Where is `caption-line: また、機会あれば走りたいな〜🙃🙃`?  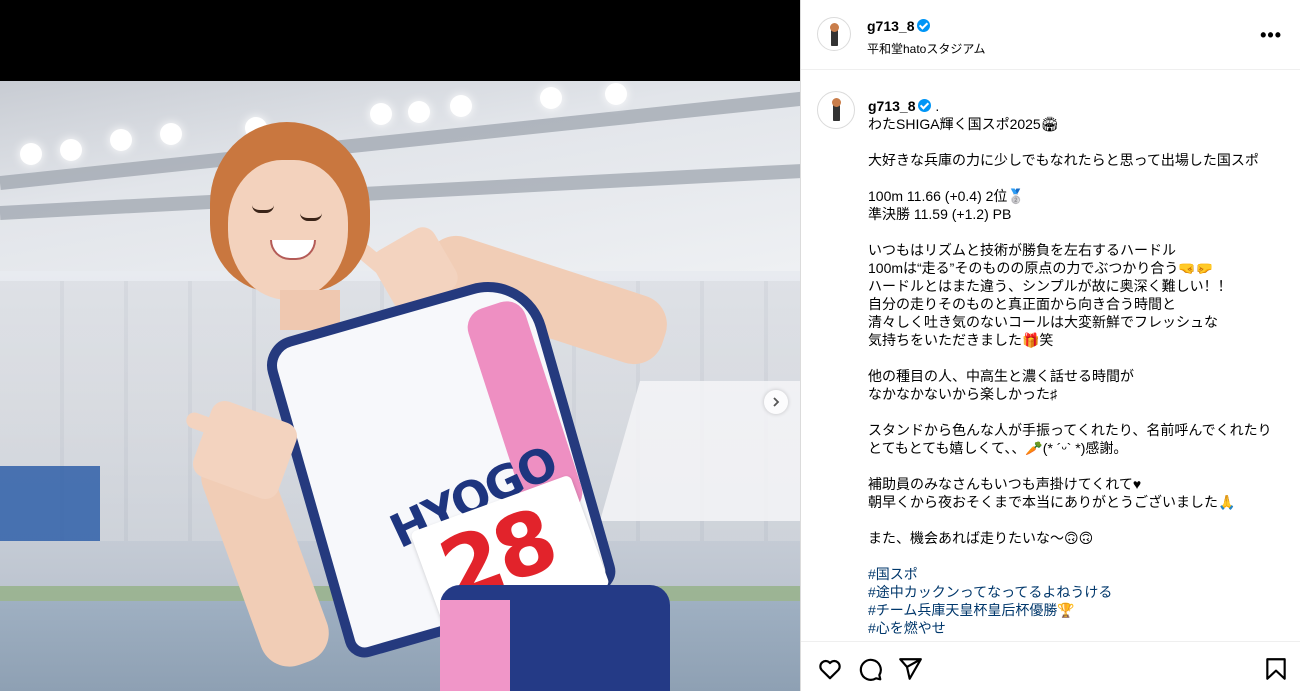
caption-line: また、機会あれば走りたいな〜🙃🙃 is located at coordinates (981, 538).